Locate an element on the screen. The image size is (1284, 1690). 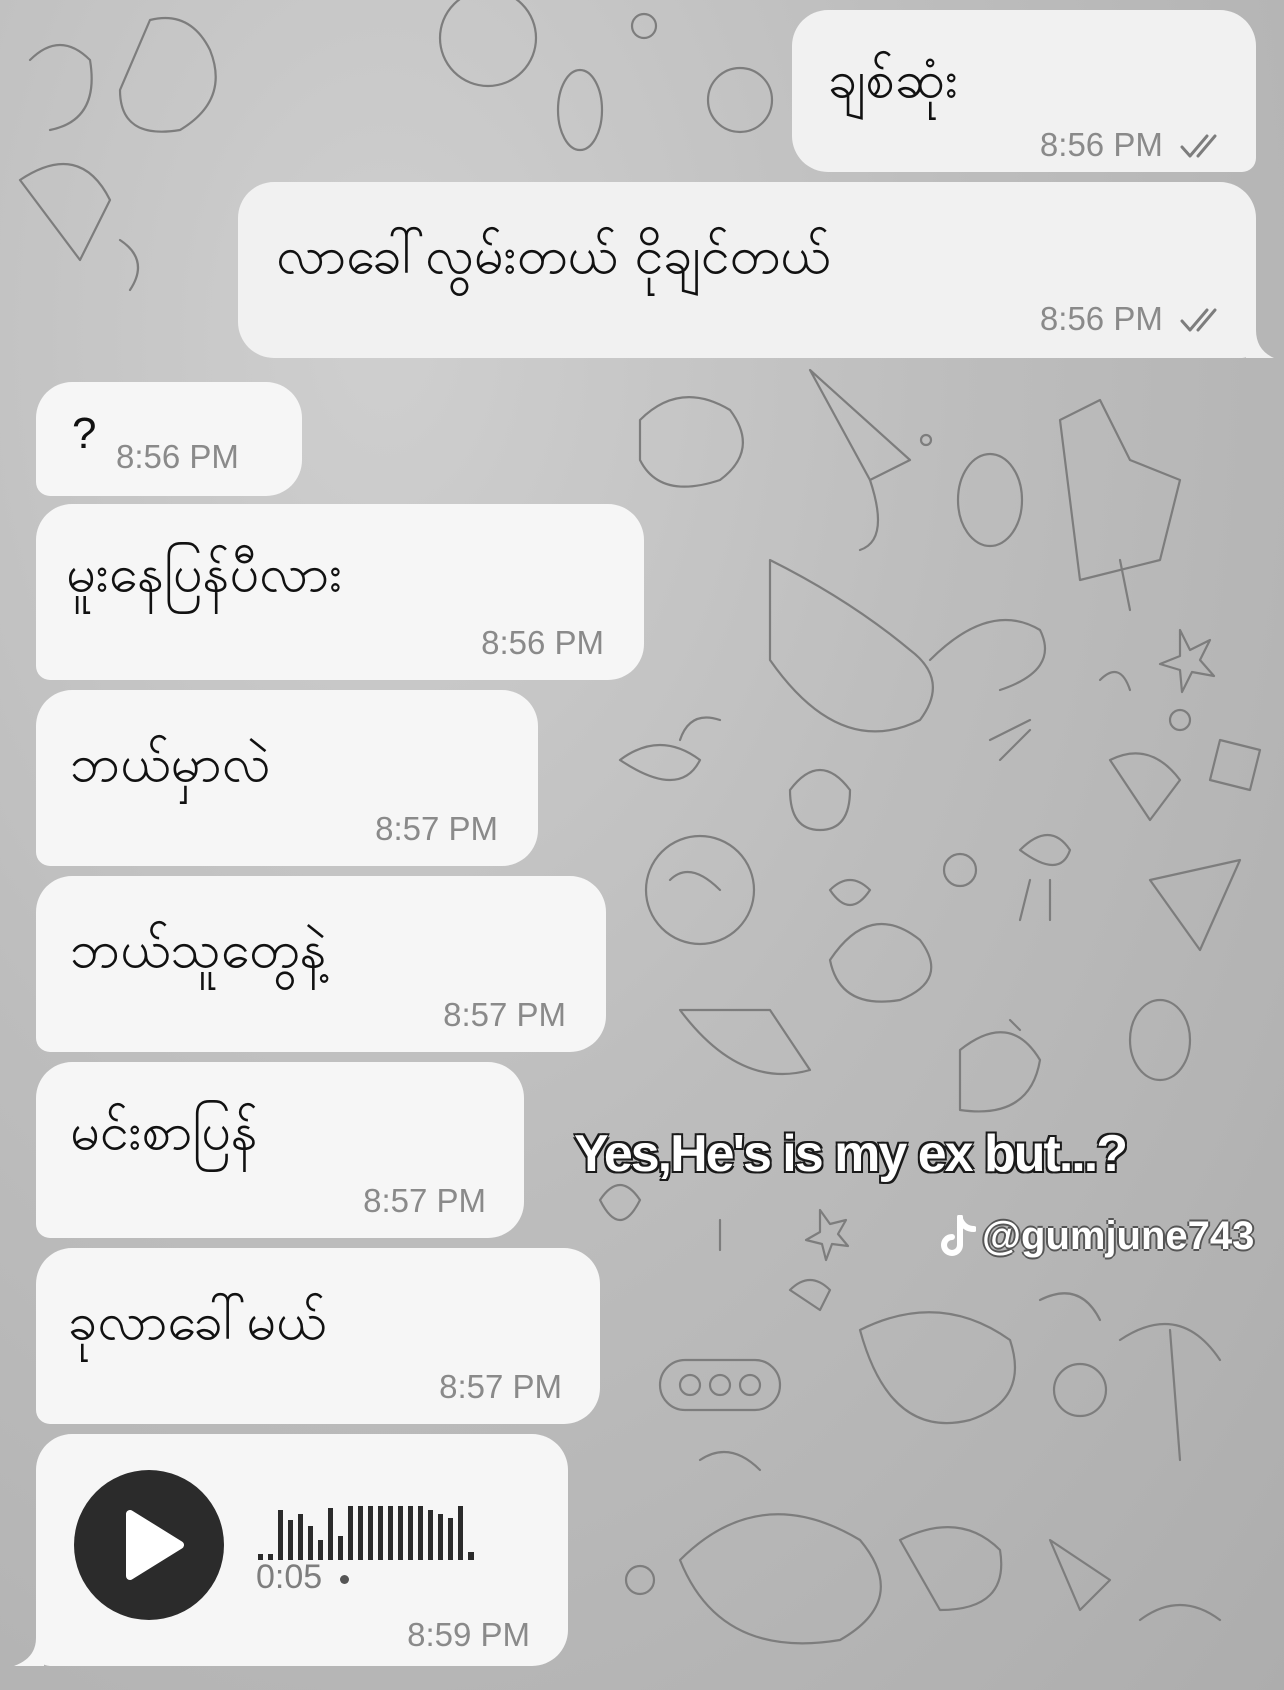
voice-message: 0:05 8:59 PM is located at coordinates (302, 1550).